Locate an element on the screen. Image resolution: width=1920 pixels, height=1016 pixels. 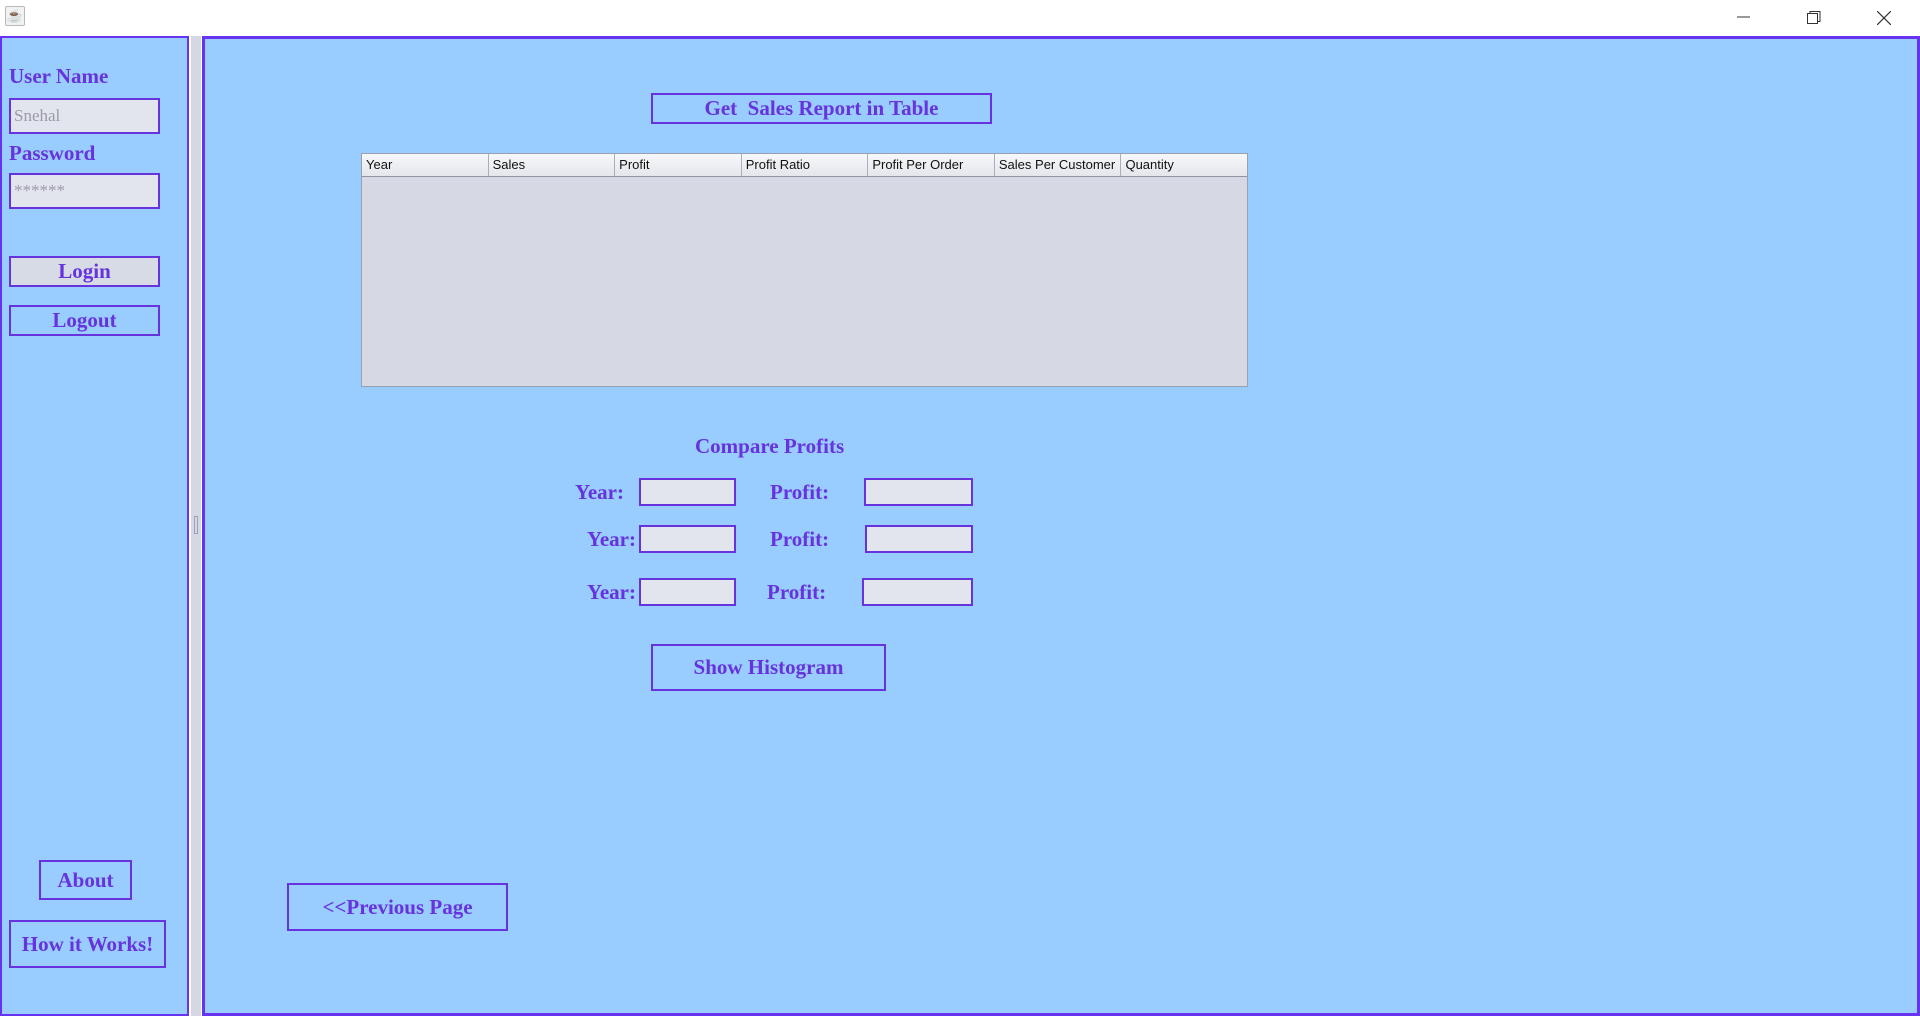
restore-button is located at coordinates (1813, 17).